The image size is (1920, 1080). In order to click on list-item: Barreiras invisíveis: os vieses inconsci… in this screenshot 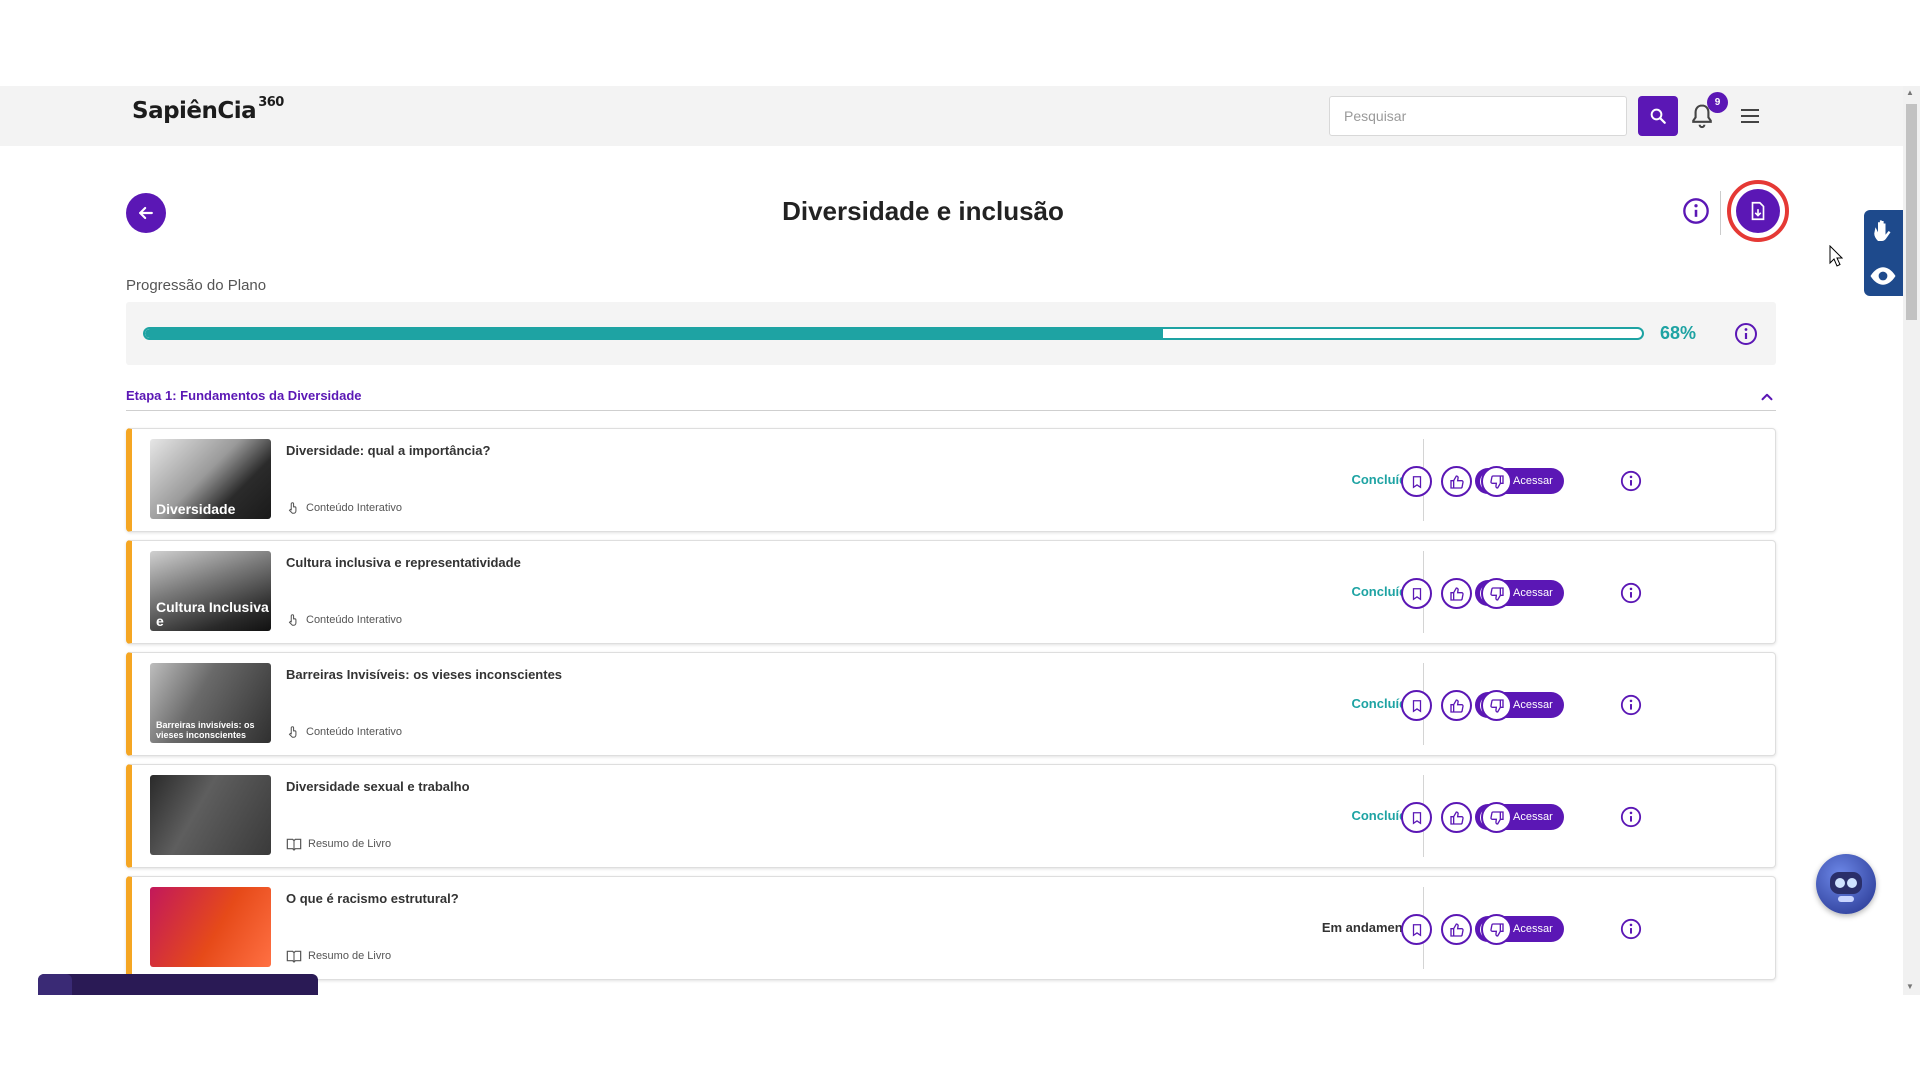, I will do `click(951, 704)`.